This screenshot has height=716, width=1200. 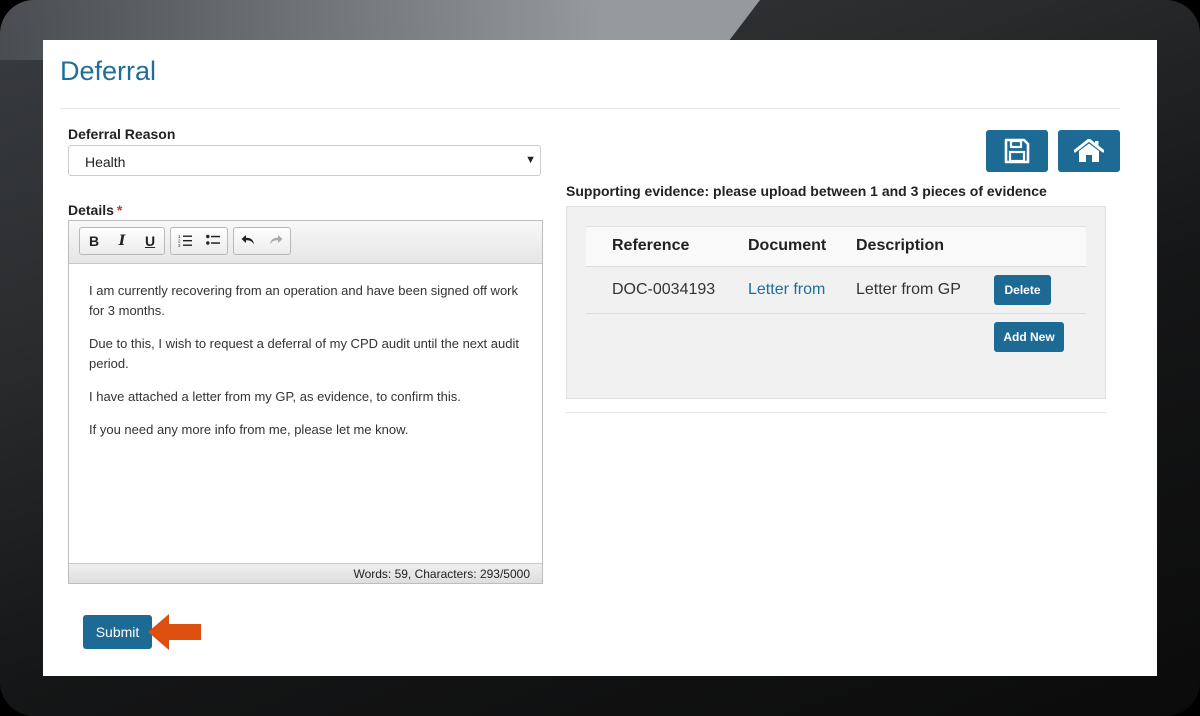 I want to click on column-header-reference: Reference, so click(x=651, y=245).